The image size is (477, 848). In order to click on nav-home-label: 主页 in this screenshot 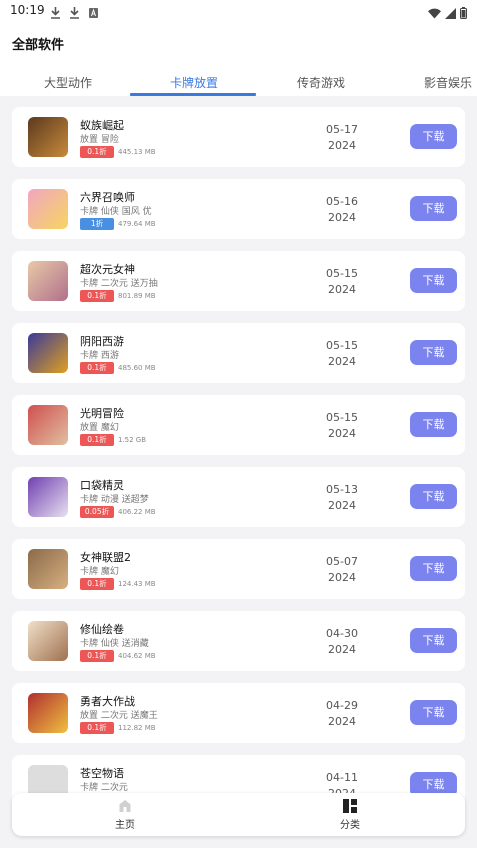, I will do `click(125, 825)`.